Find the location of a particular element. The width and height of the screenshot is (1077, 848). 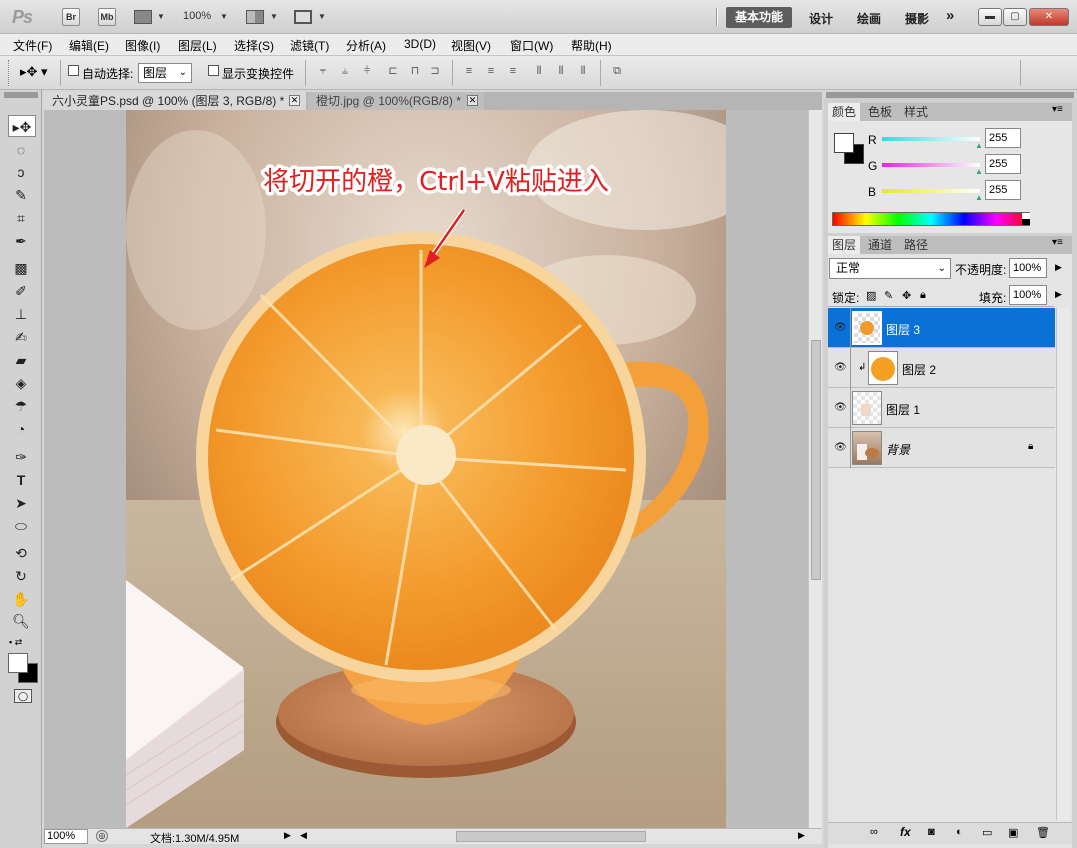

history-brush-tool-icon: ✍ is located at coordinates (21, 337).